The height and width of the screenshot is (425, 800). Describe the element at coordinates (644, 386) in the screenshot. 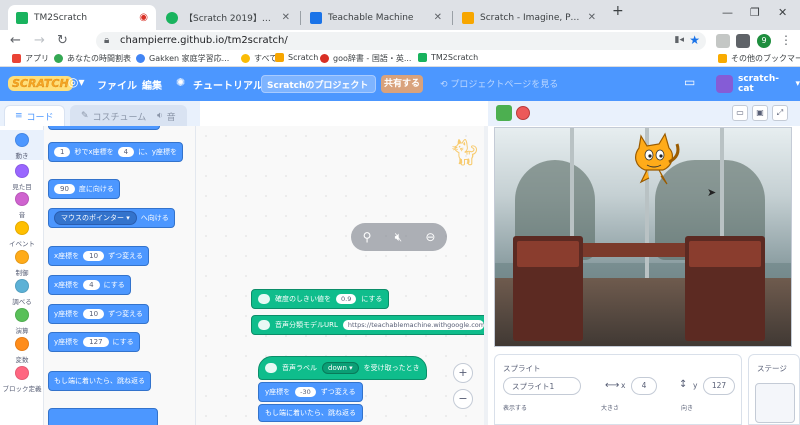

I see `sprite-x-field: 4` at that location.